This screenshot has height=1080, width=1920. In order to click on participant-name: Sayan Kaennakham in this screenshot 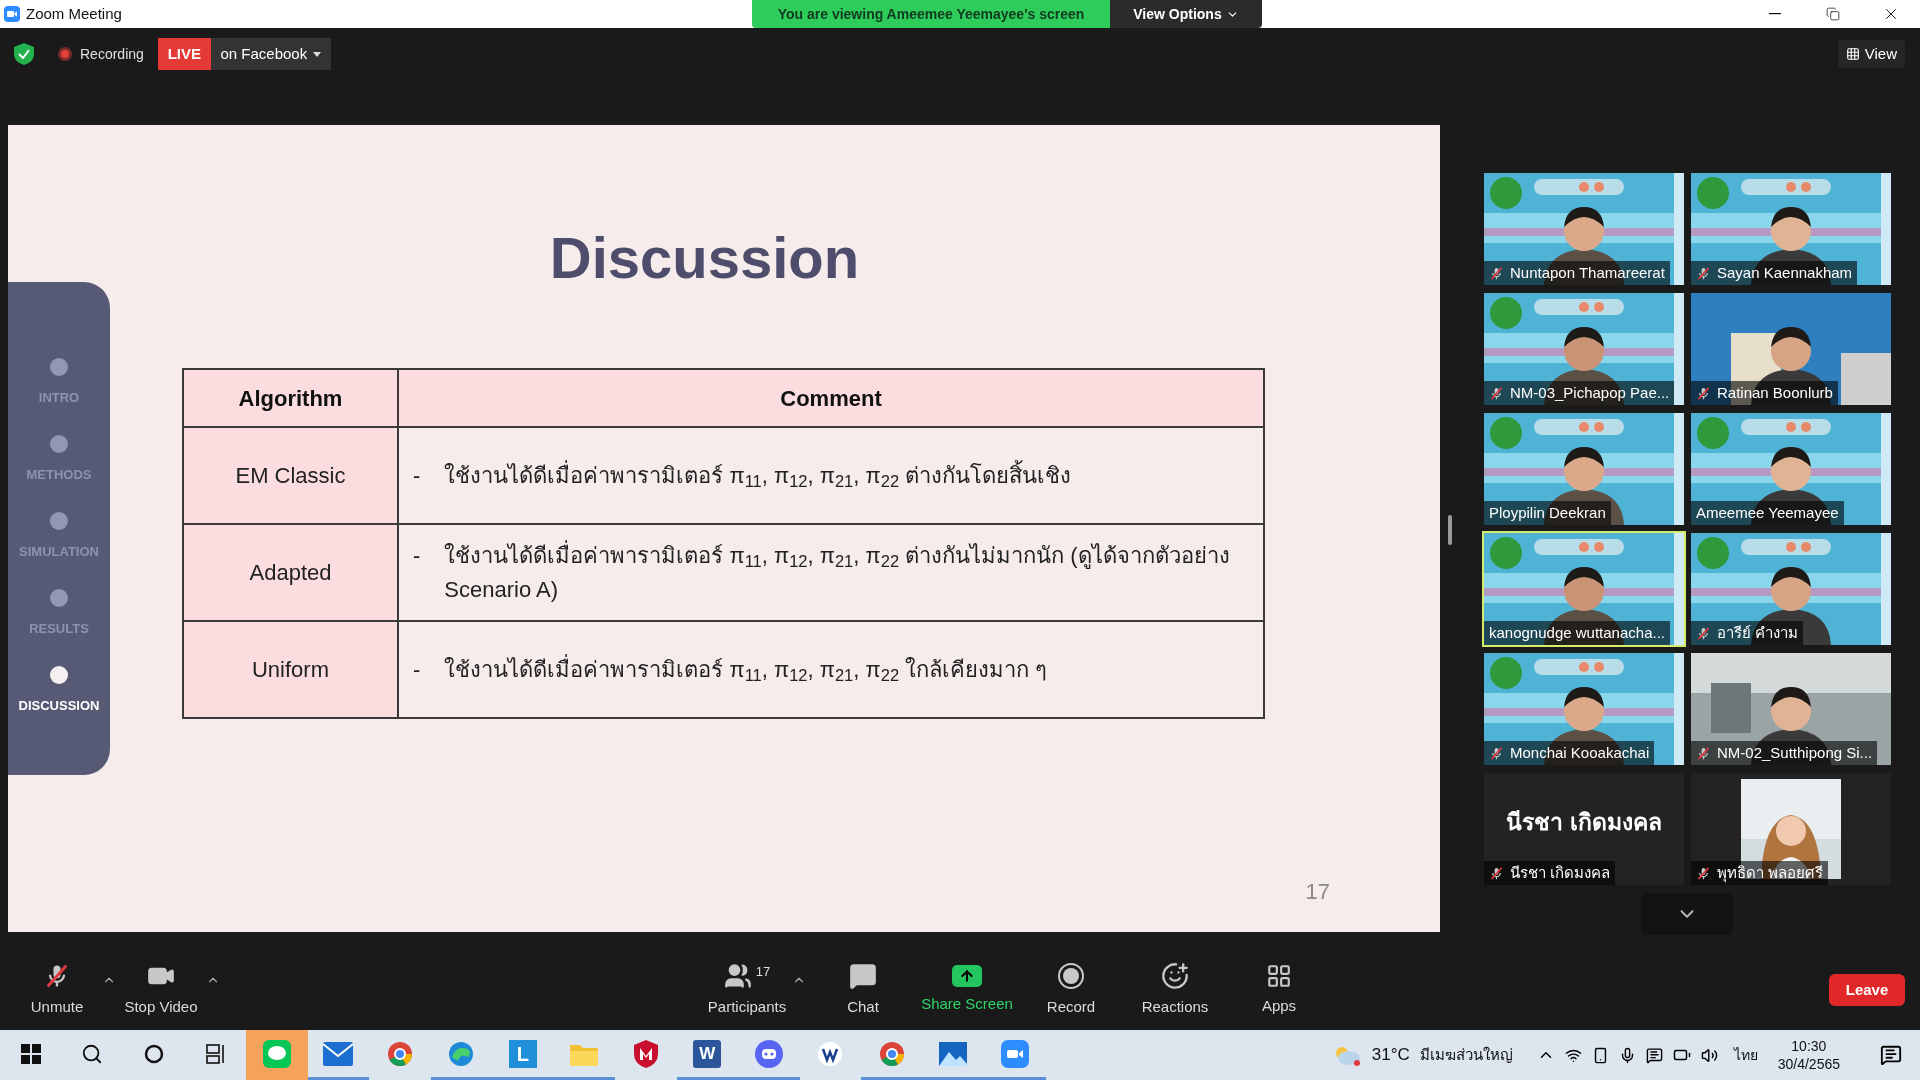, I will do `click(1785, 272)`.